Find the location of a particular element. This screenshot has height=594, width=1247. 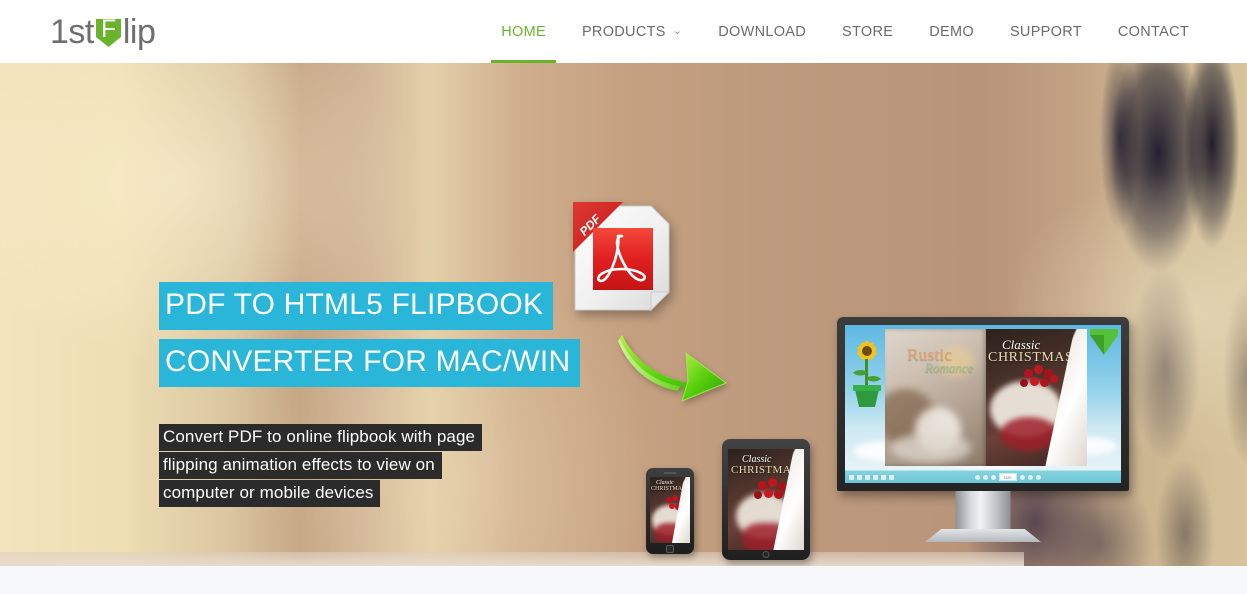

monitor-screen: Rustic Romance Classic CHRISTMAS 1/20 is located at coordinates (983, 404).